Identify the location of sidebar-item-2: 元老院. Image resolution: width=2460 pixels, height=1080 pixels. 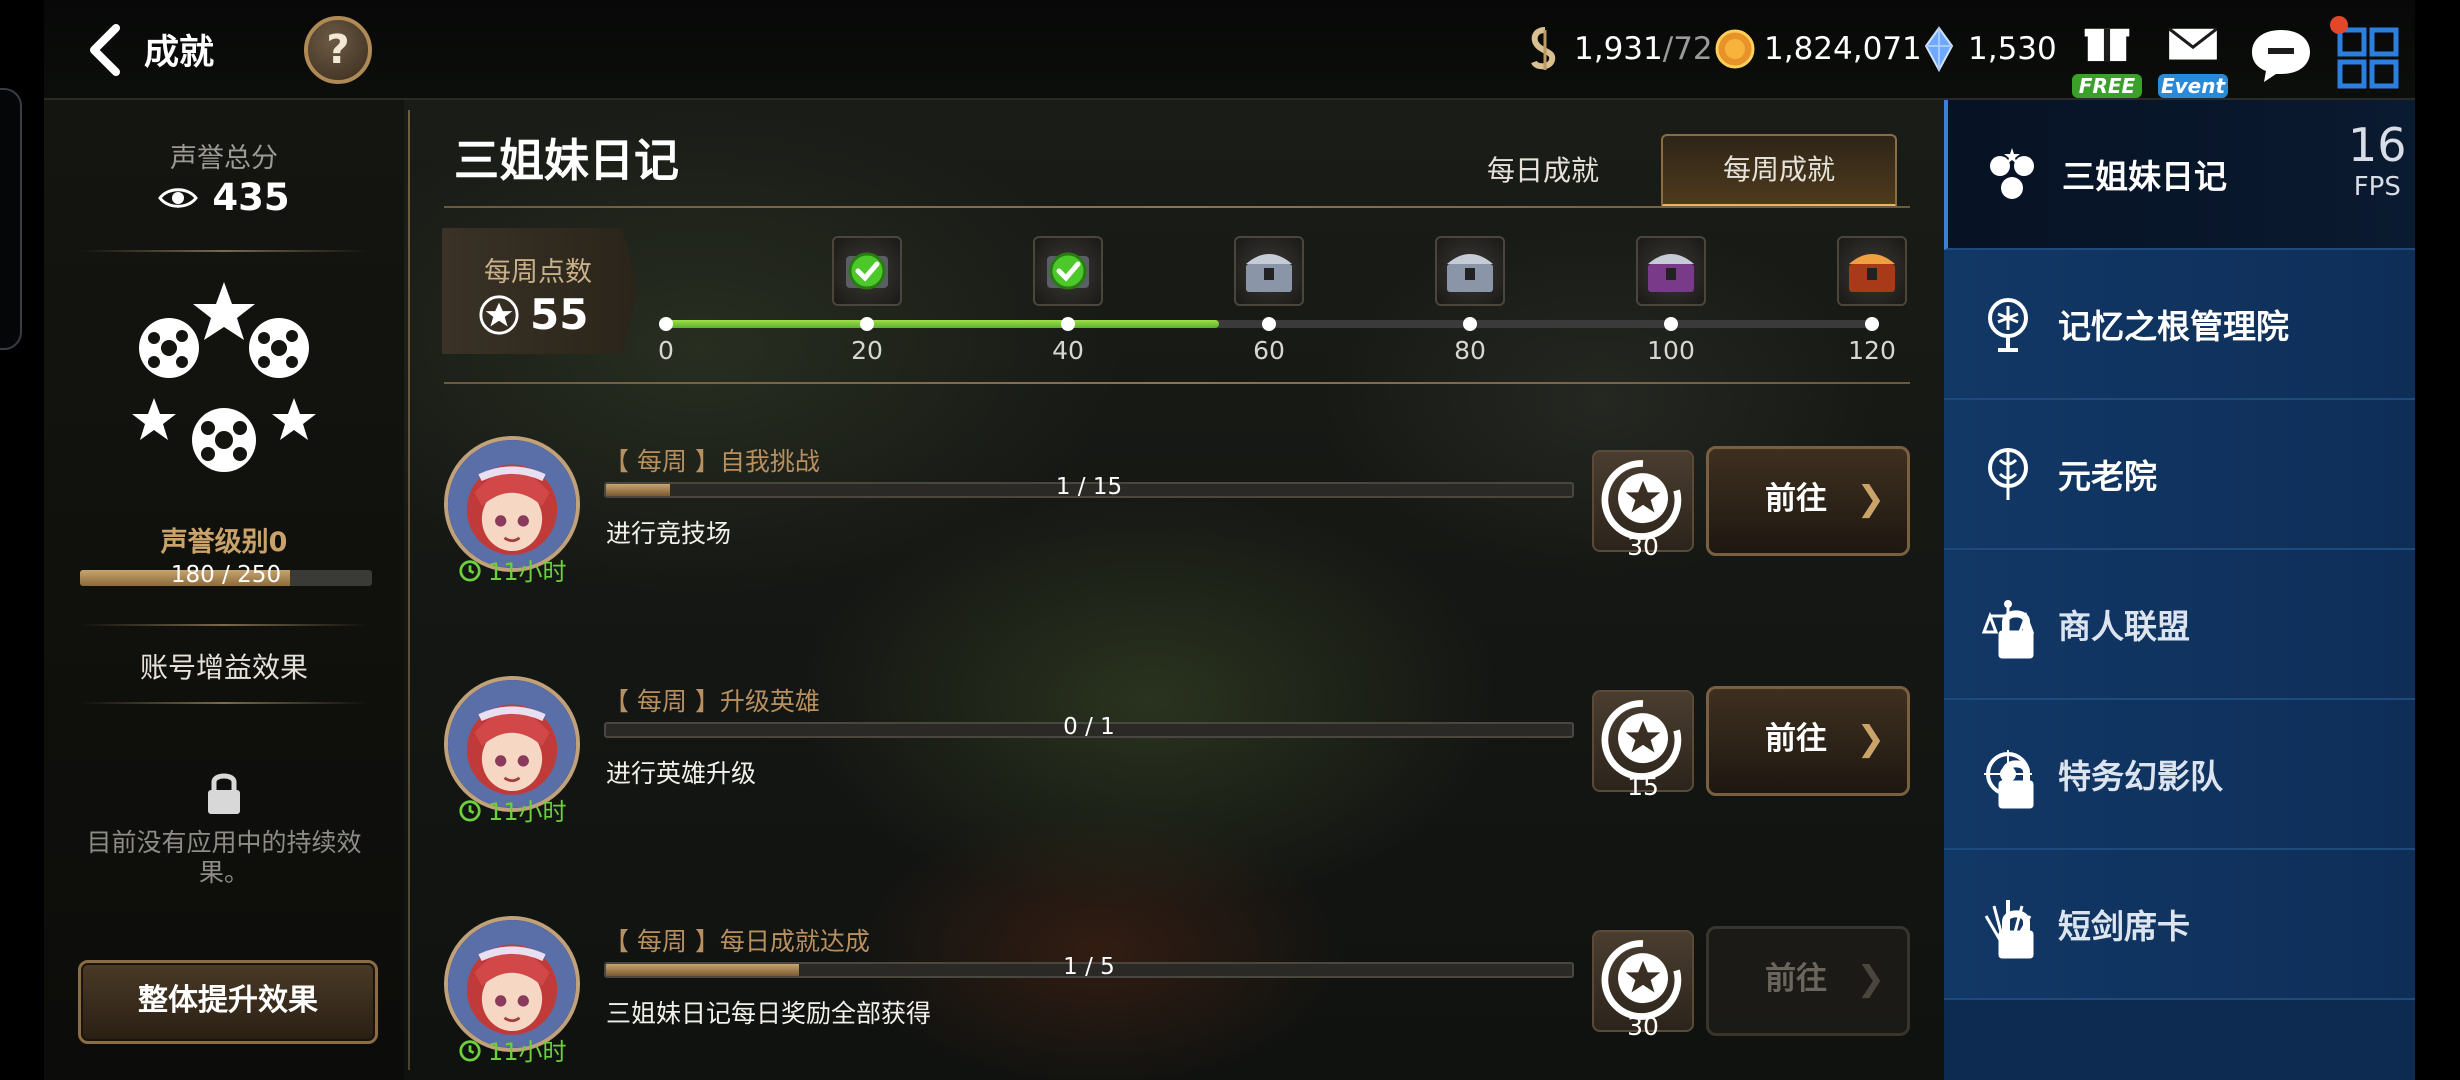
(2179, 475).